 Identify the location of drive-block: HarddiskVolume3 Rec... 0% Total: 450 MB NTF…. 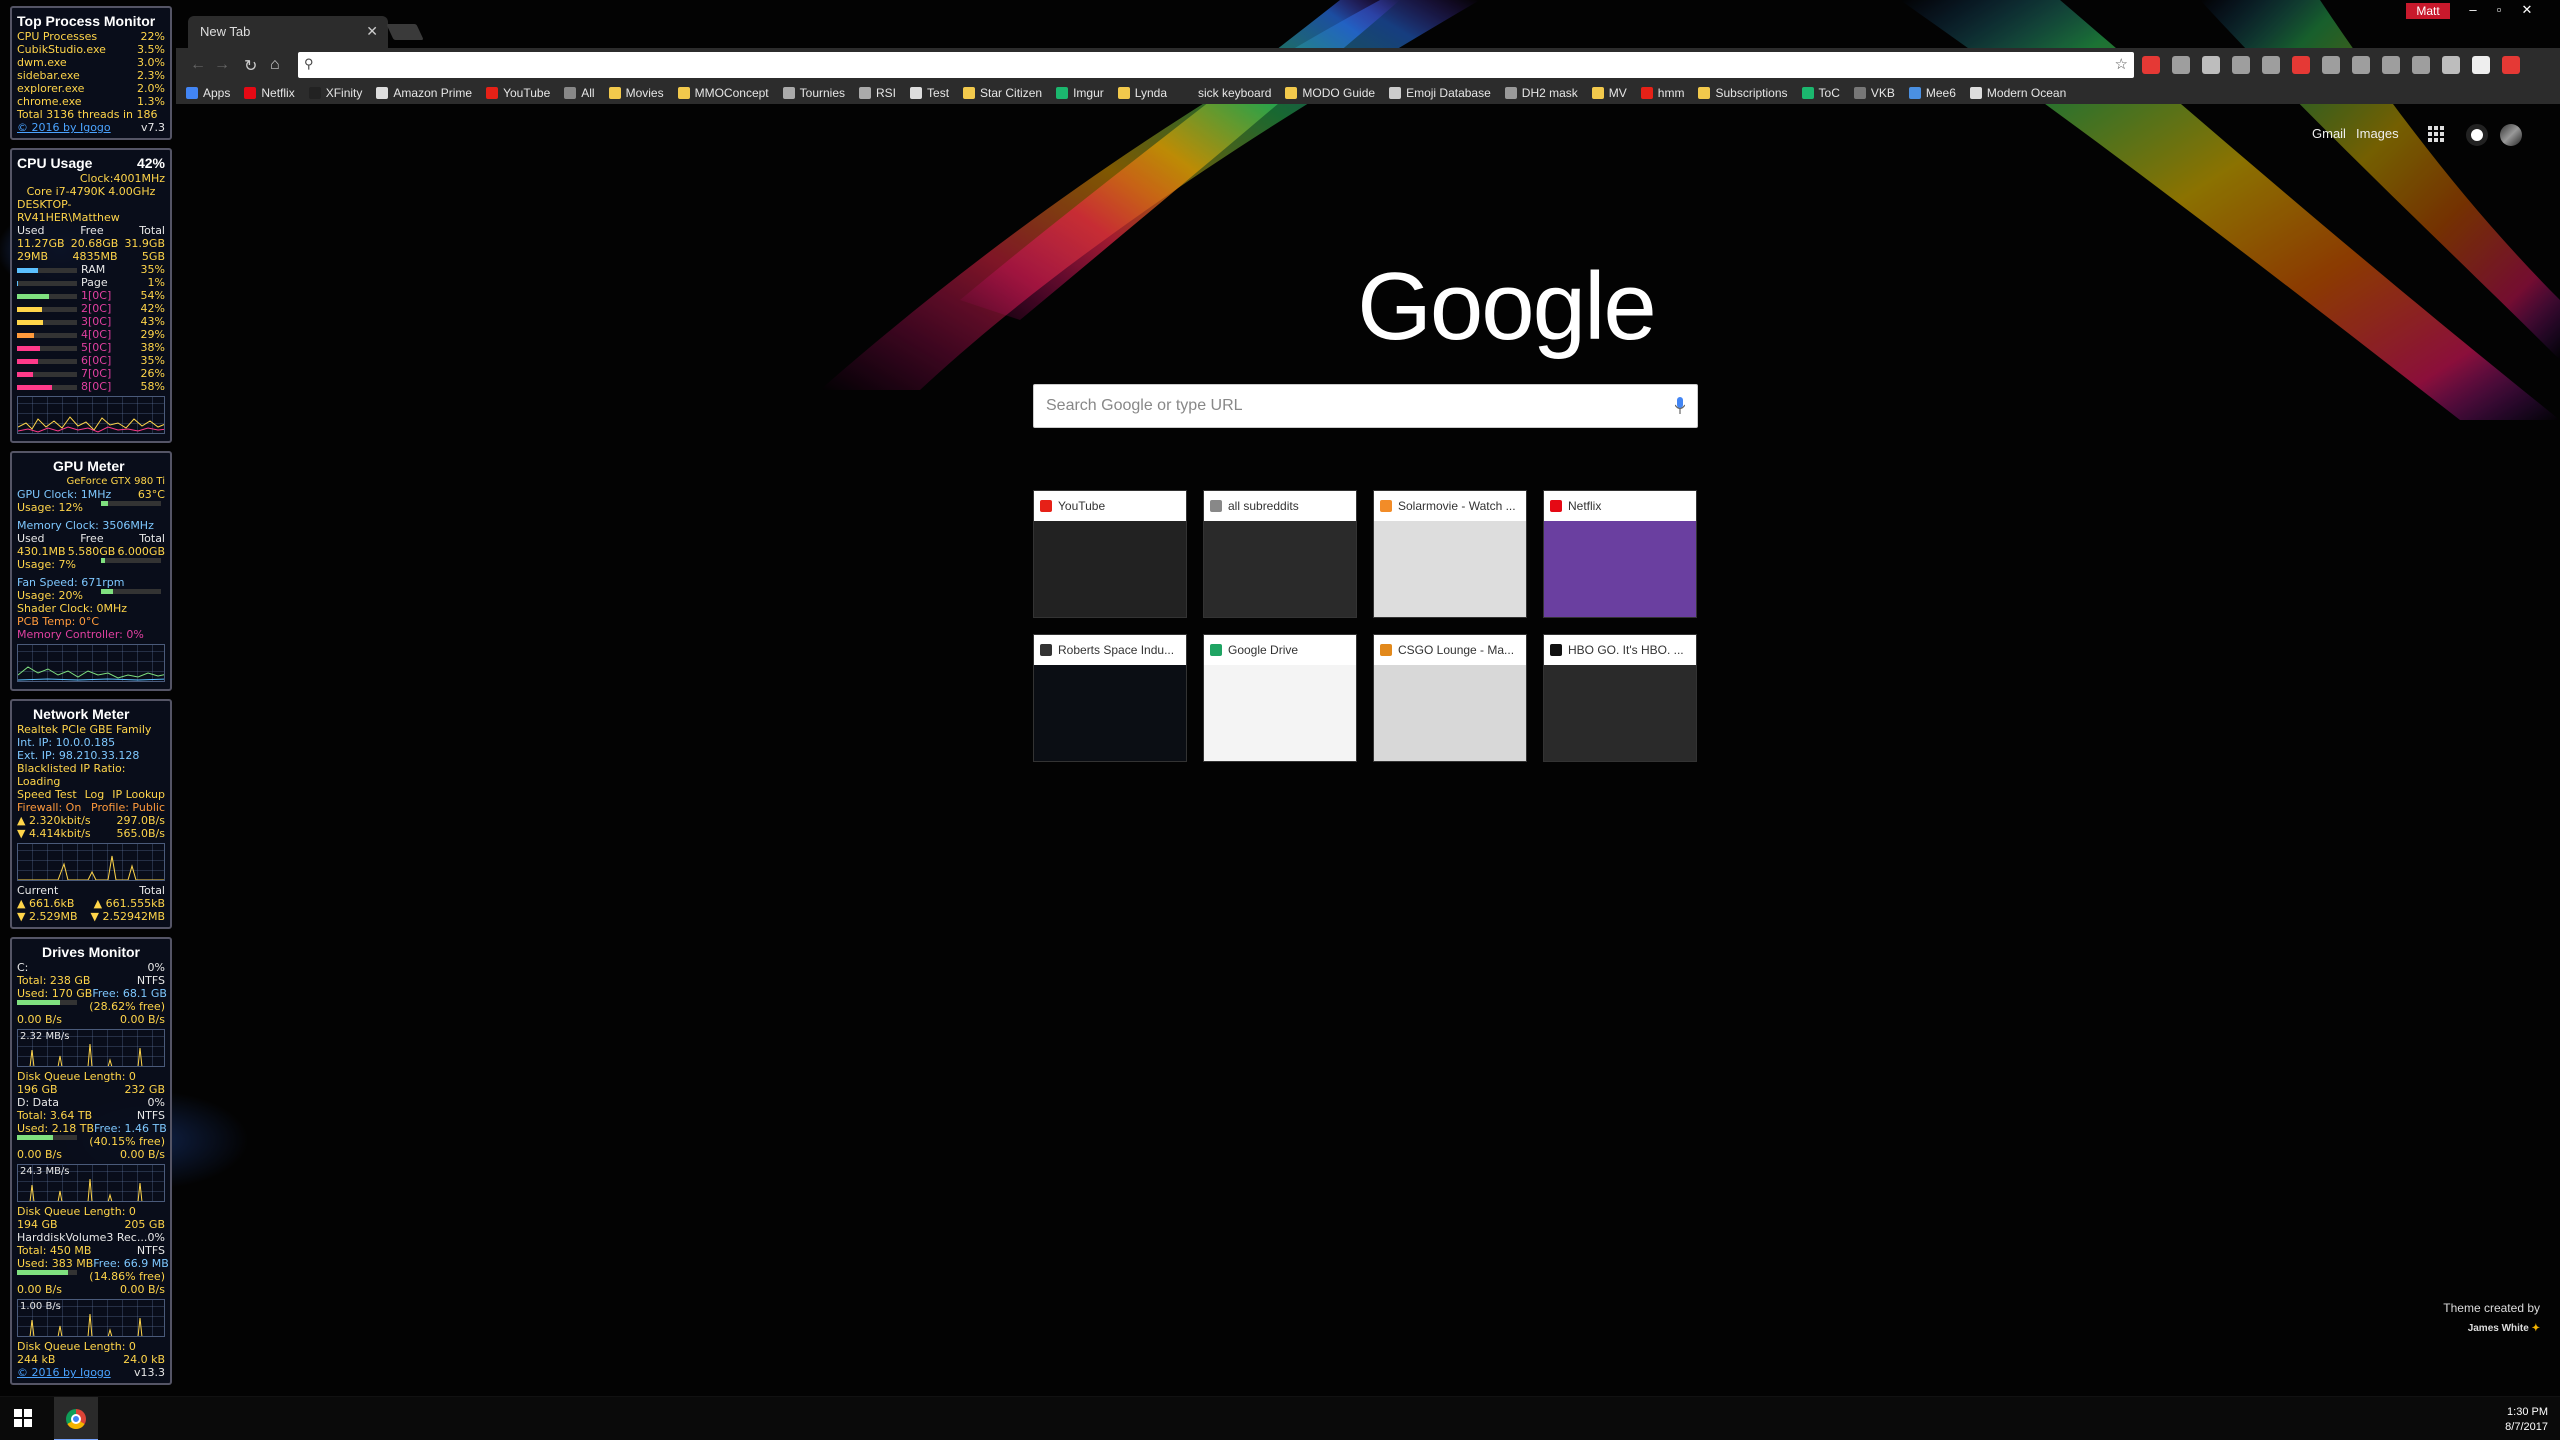
(93, 1298).